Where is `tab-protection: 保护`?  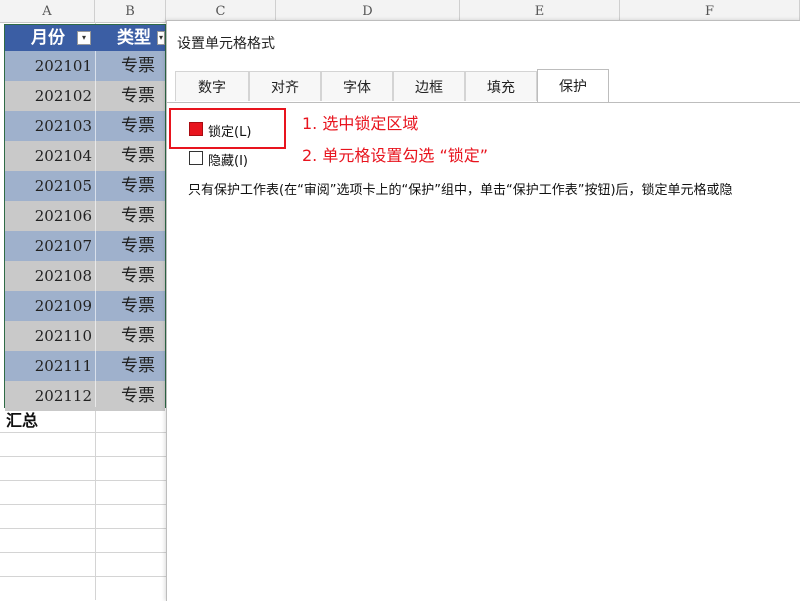
tab-protection: 保护 is located at coordinates (573, 85).